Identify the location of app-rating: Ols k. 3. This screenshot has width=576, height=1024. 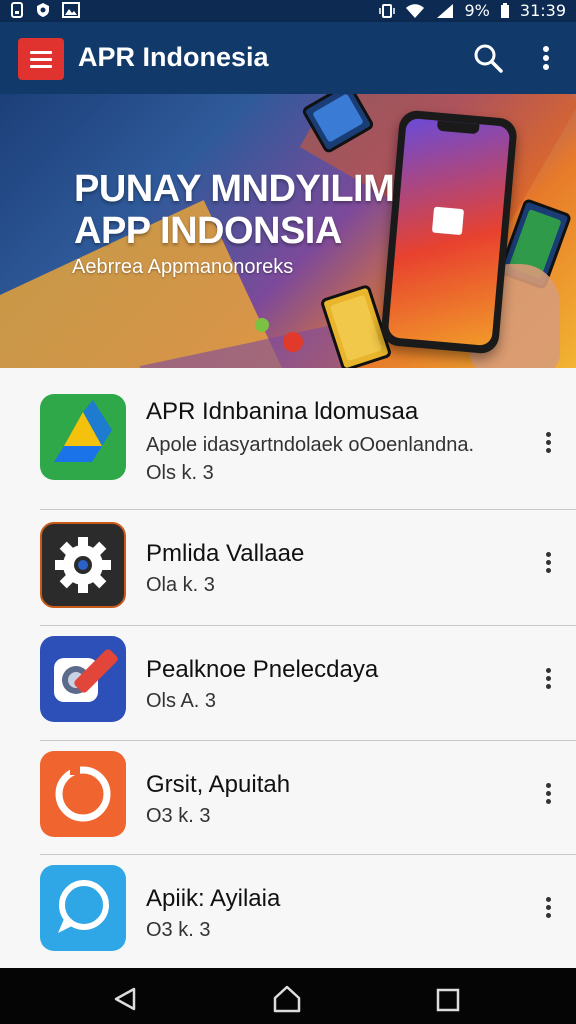
(180, 473).